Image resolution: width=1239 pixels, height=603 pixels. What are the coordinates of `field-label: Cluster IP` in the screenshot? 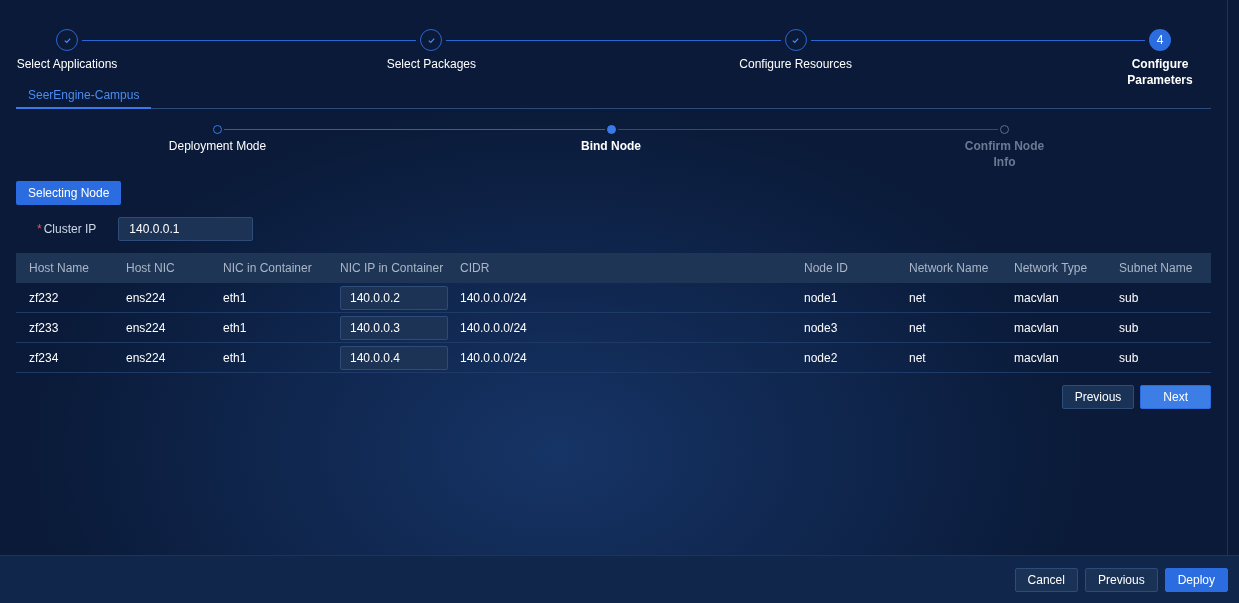 It's located at (70, 229).